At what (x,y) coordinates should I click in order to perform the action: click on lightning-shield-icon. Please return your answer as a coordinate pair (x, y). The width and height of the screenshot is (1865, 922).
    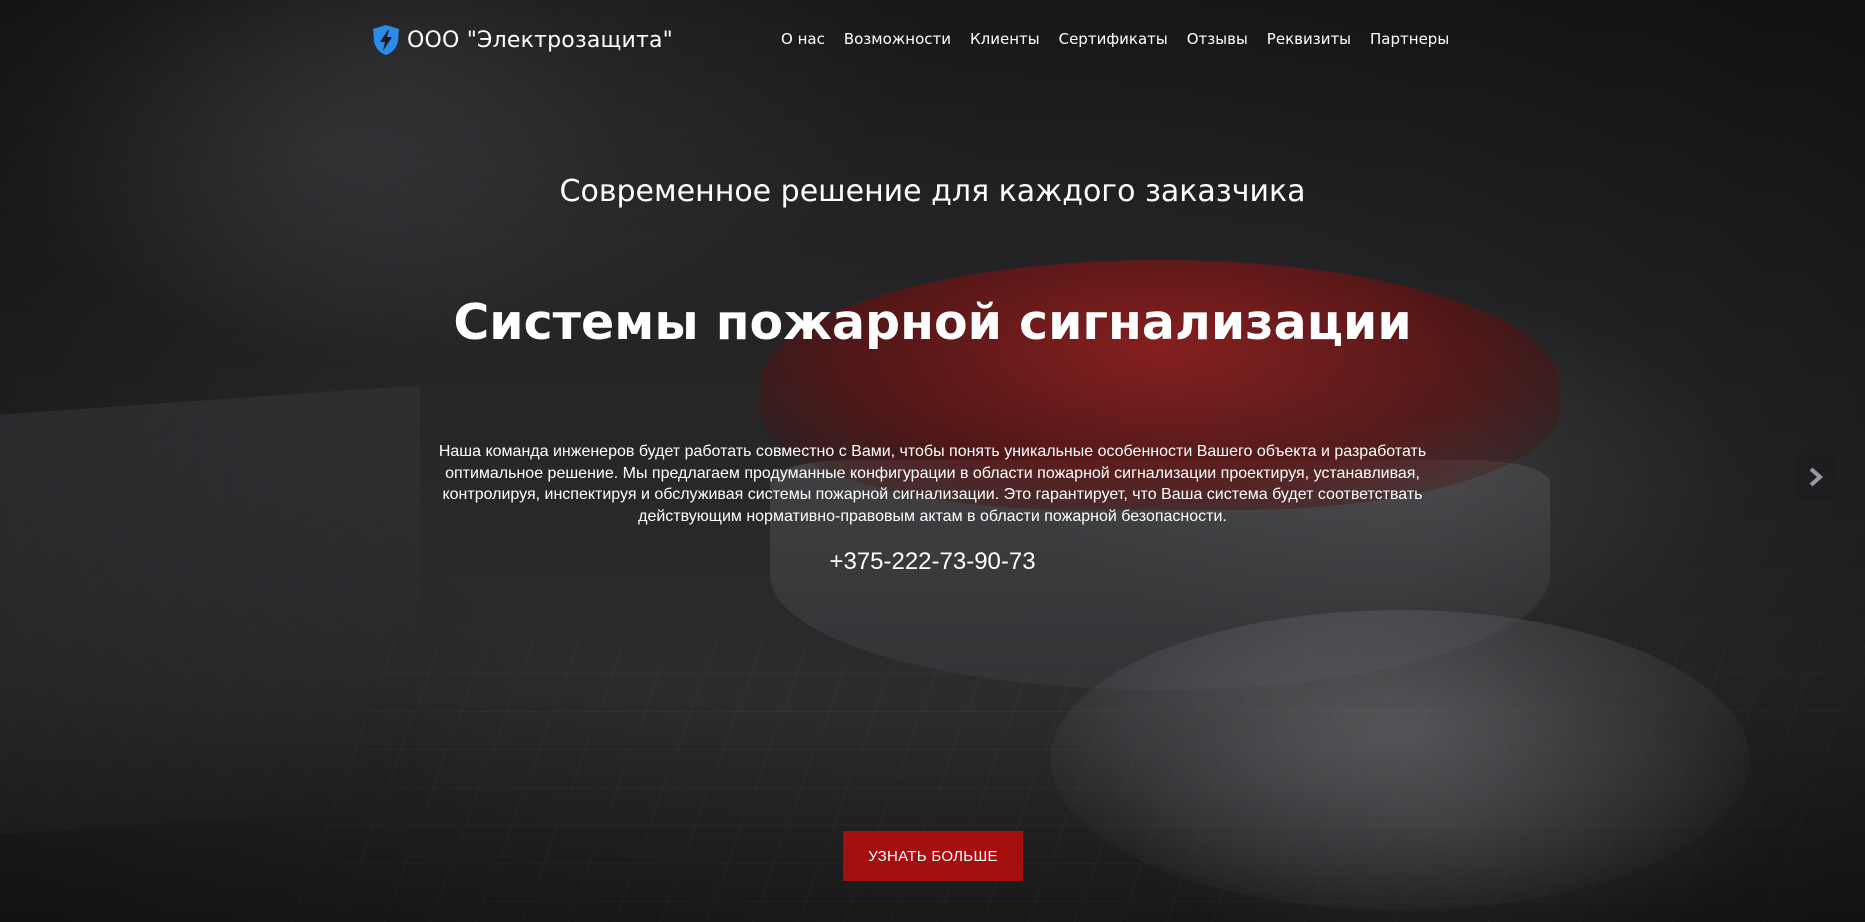
    Looking at the image, I should click on (386, 40).